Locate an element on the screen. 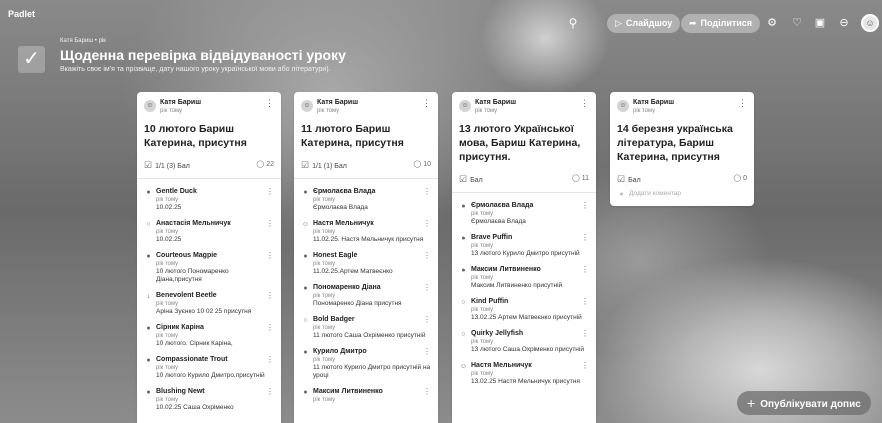 Image resolution: width=882 pixels, height=423 pixels. comment-author: Gentle Duck is located at coordinates (176, 191).